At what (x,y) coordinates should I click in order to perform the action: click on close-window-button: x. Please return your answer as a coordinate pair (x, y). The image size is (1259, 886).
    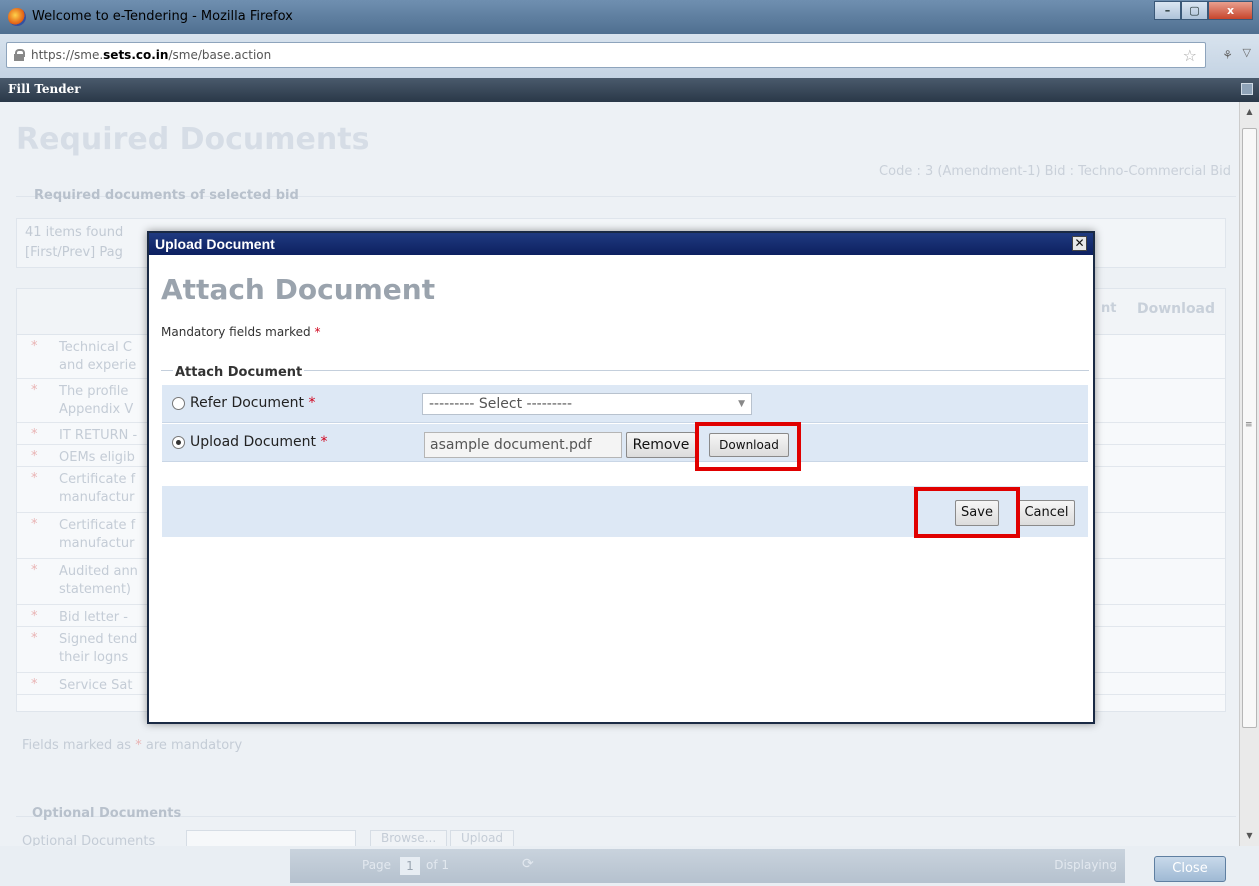
    Looking at the image, I should click on (1230, 10).